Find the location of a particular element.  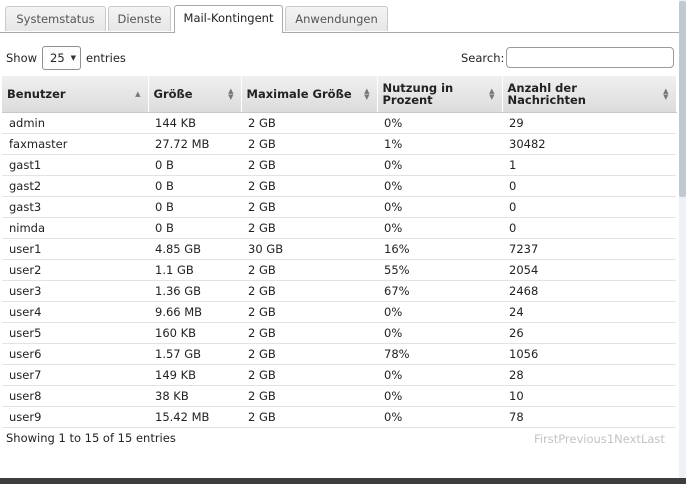

table-row: user3 1.36 GB 2 GB 67% 2468 is located at coordinates (339, 291).